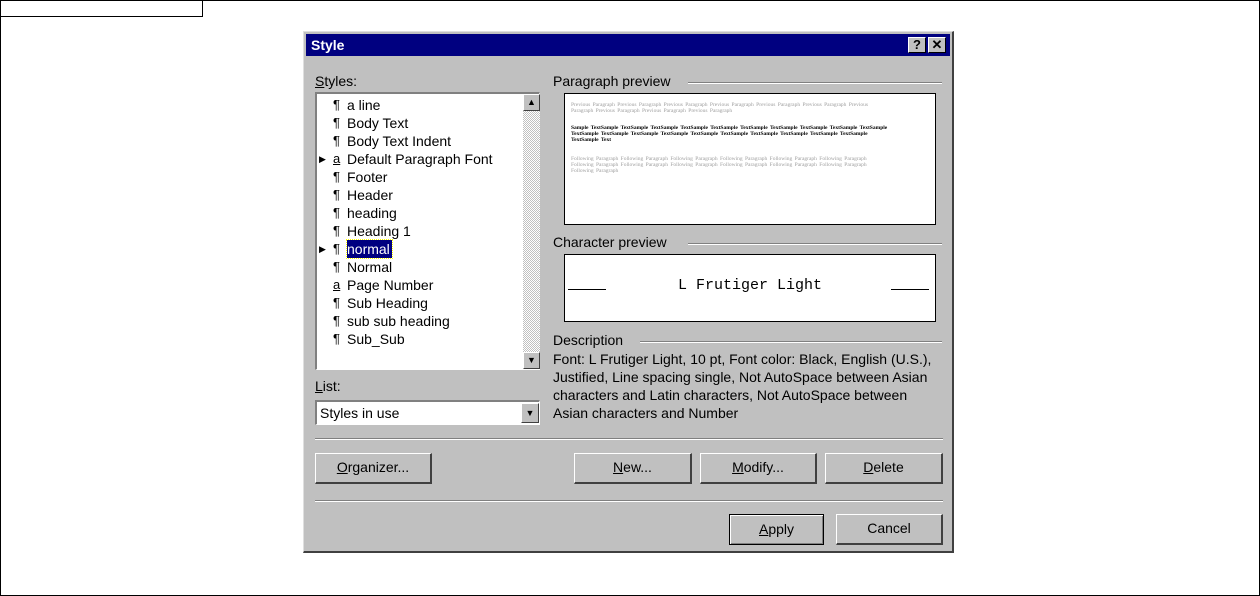 The width and height of the screenshot is (1260, 596). I want to click on style-list-item-label: Page Number, so click(390, 285).